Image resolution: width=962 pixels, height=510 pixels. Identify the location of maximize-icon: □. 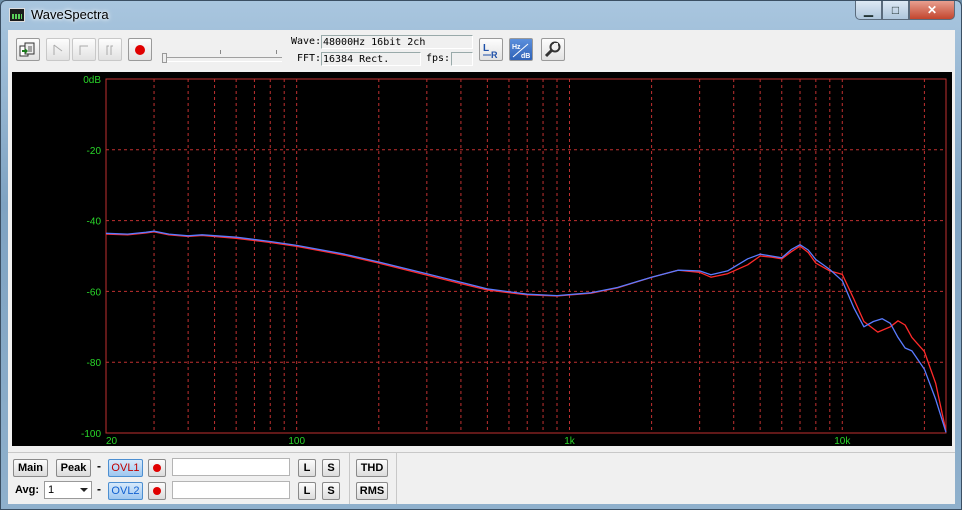
(895, 10).